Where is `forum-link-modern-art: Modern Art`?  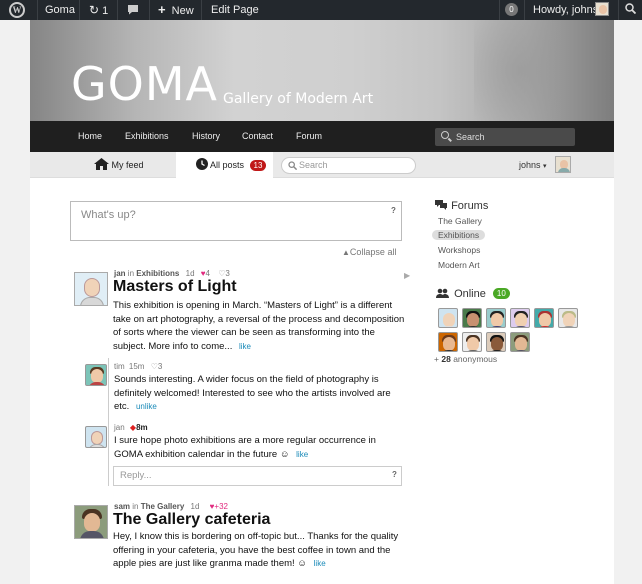 forum-link-modern-art: Modern Art is located at coordinates (459, 265).